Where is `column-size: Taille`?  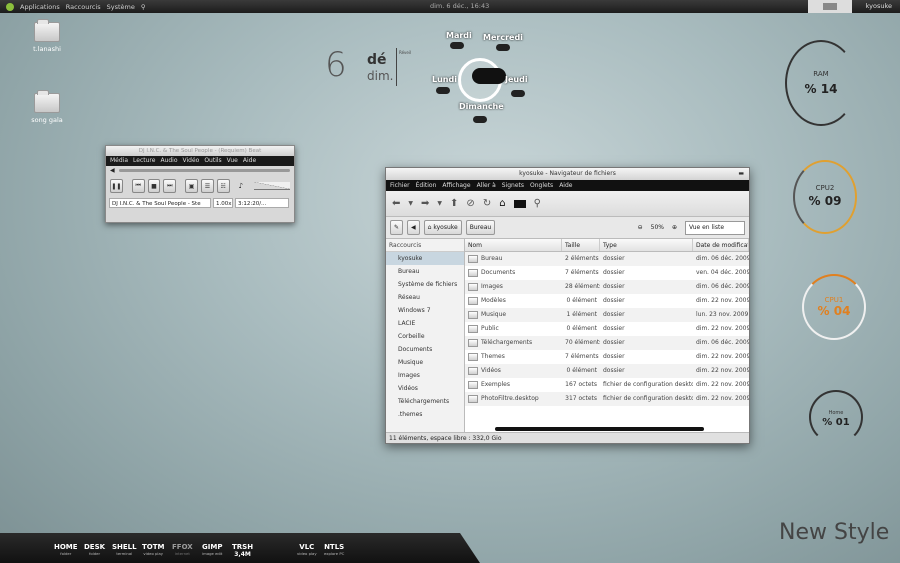
column-size: Taille is located at coordinates (581, 245).